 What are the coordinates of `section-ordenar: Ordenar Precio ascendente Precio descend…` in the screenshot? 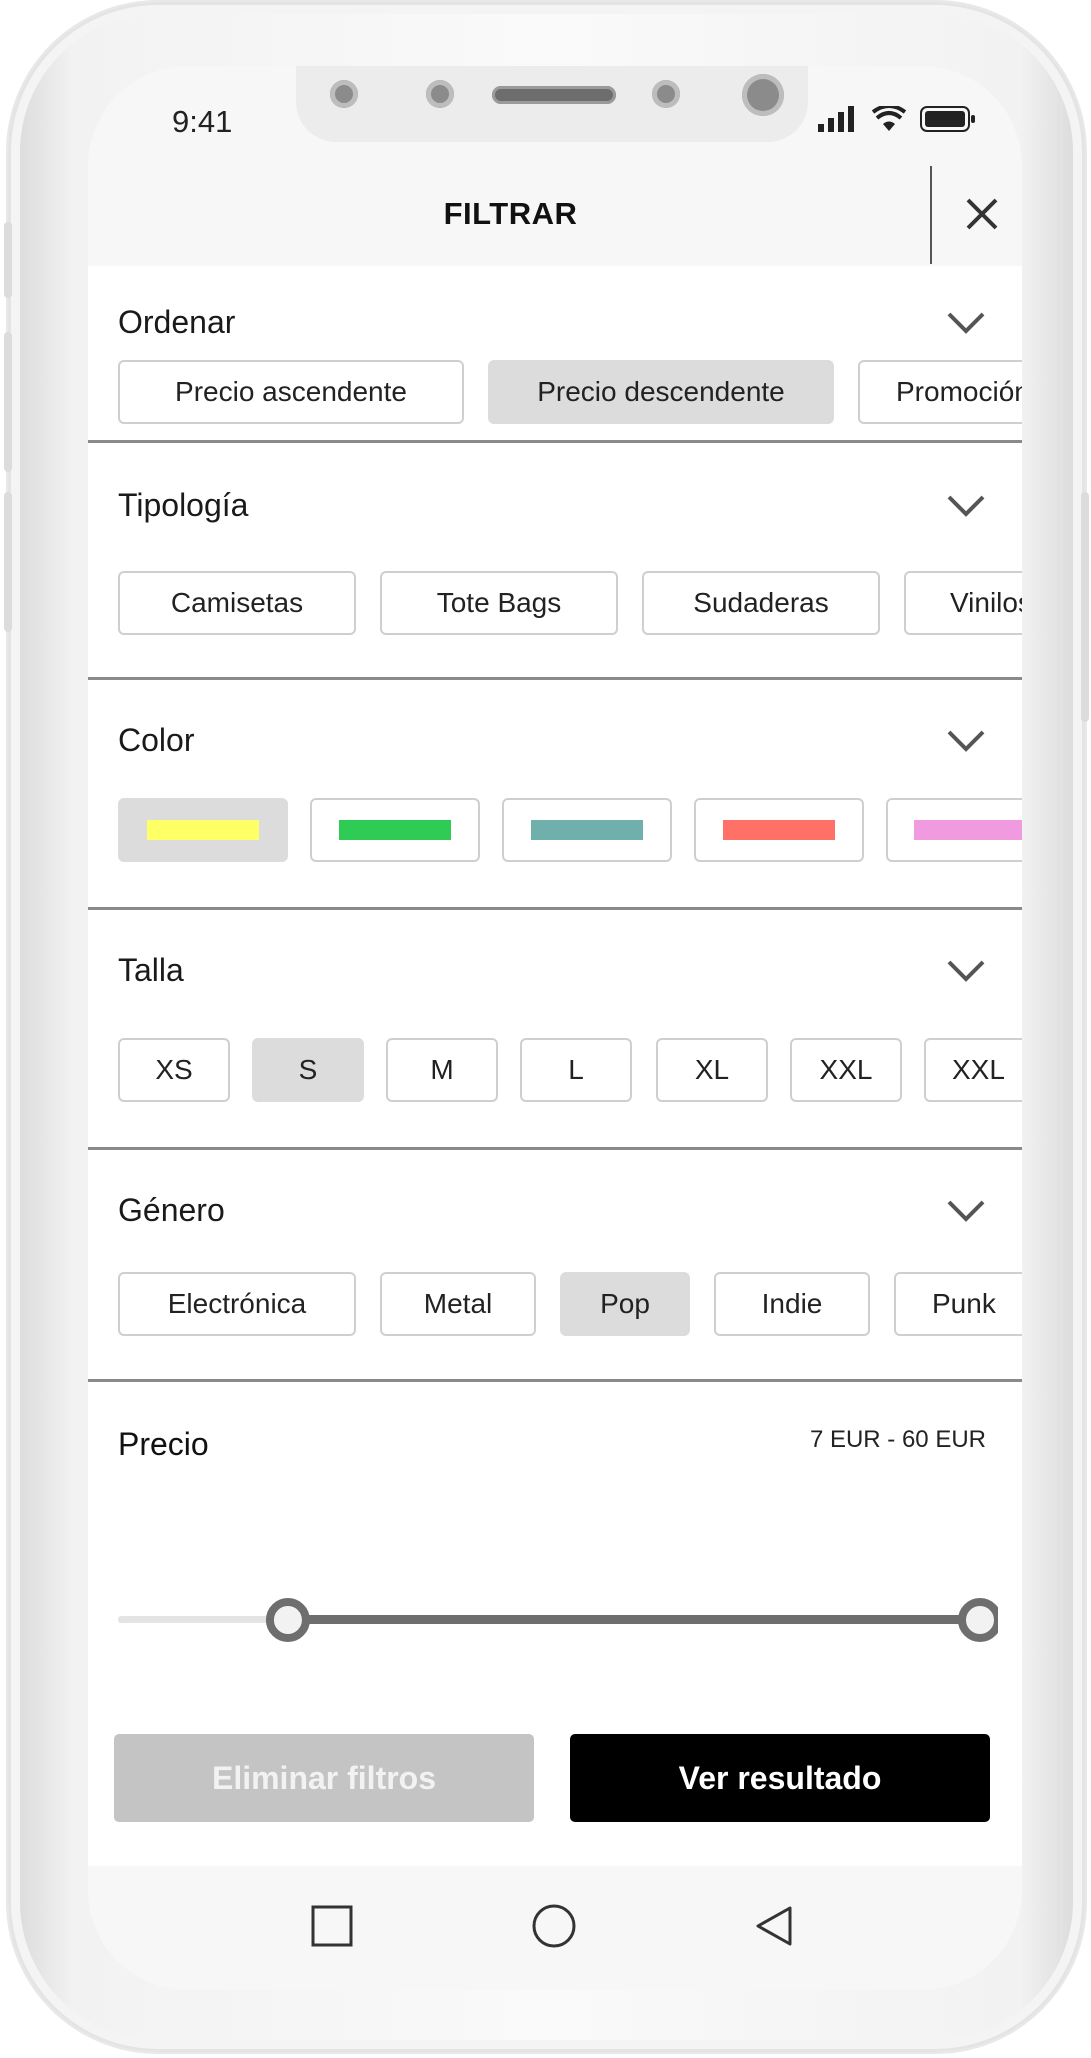 It's located at (555, 354).